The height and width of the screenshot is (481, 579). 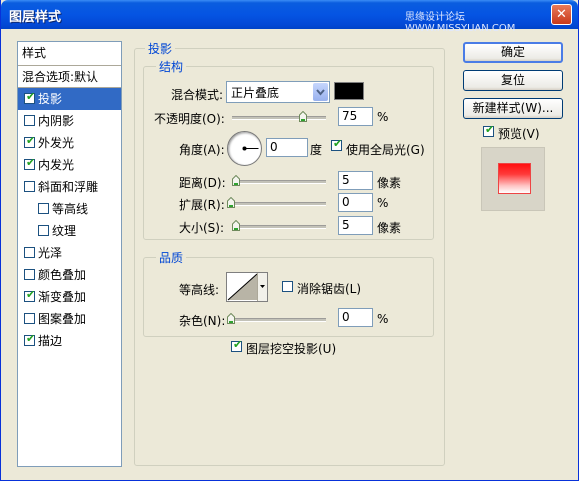 I want to click on blend-mode-value: 正片叠底, so click(x=255, y=93).